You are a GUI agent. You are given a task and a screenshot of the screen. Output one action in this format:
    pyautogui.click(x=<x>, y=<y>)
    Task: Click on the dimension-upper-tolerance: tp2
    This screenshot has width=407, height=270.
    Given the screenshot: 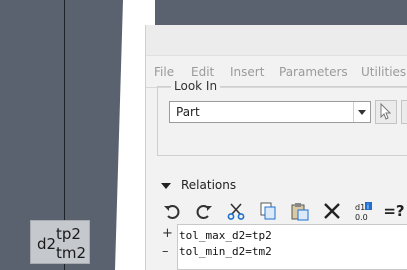 What is the action you would take?
    pyautogui.click(x=68, y=234)
    